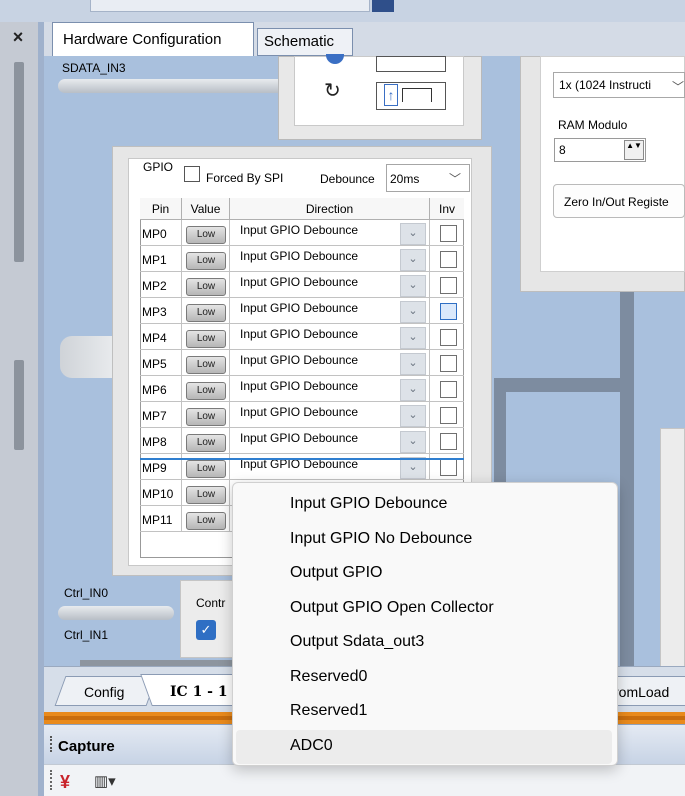 The width and height of the screenshot is (685, 796). What do you see at coordinates (116, 613) in the screenshot?
I see `ctrl-in0-connector` at bounding box center [116, 613].